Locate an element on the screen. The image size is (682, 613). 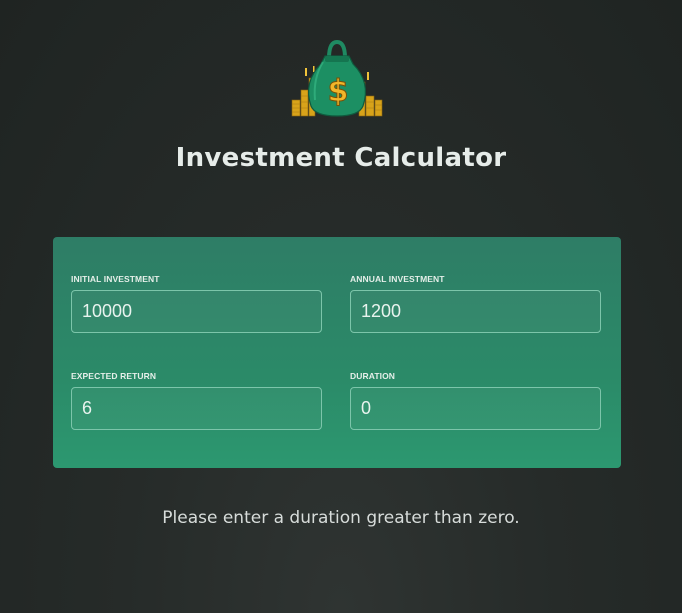
duration-field: DURATION is located at coordinates (475, 400).